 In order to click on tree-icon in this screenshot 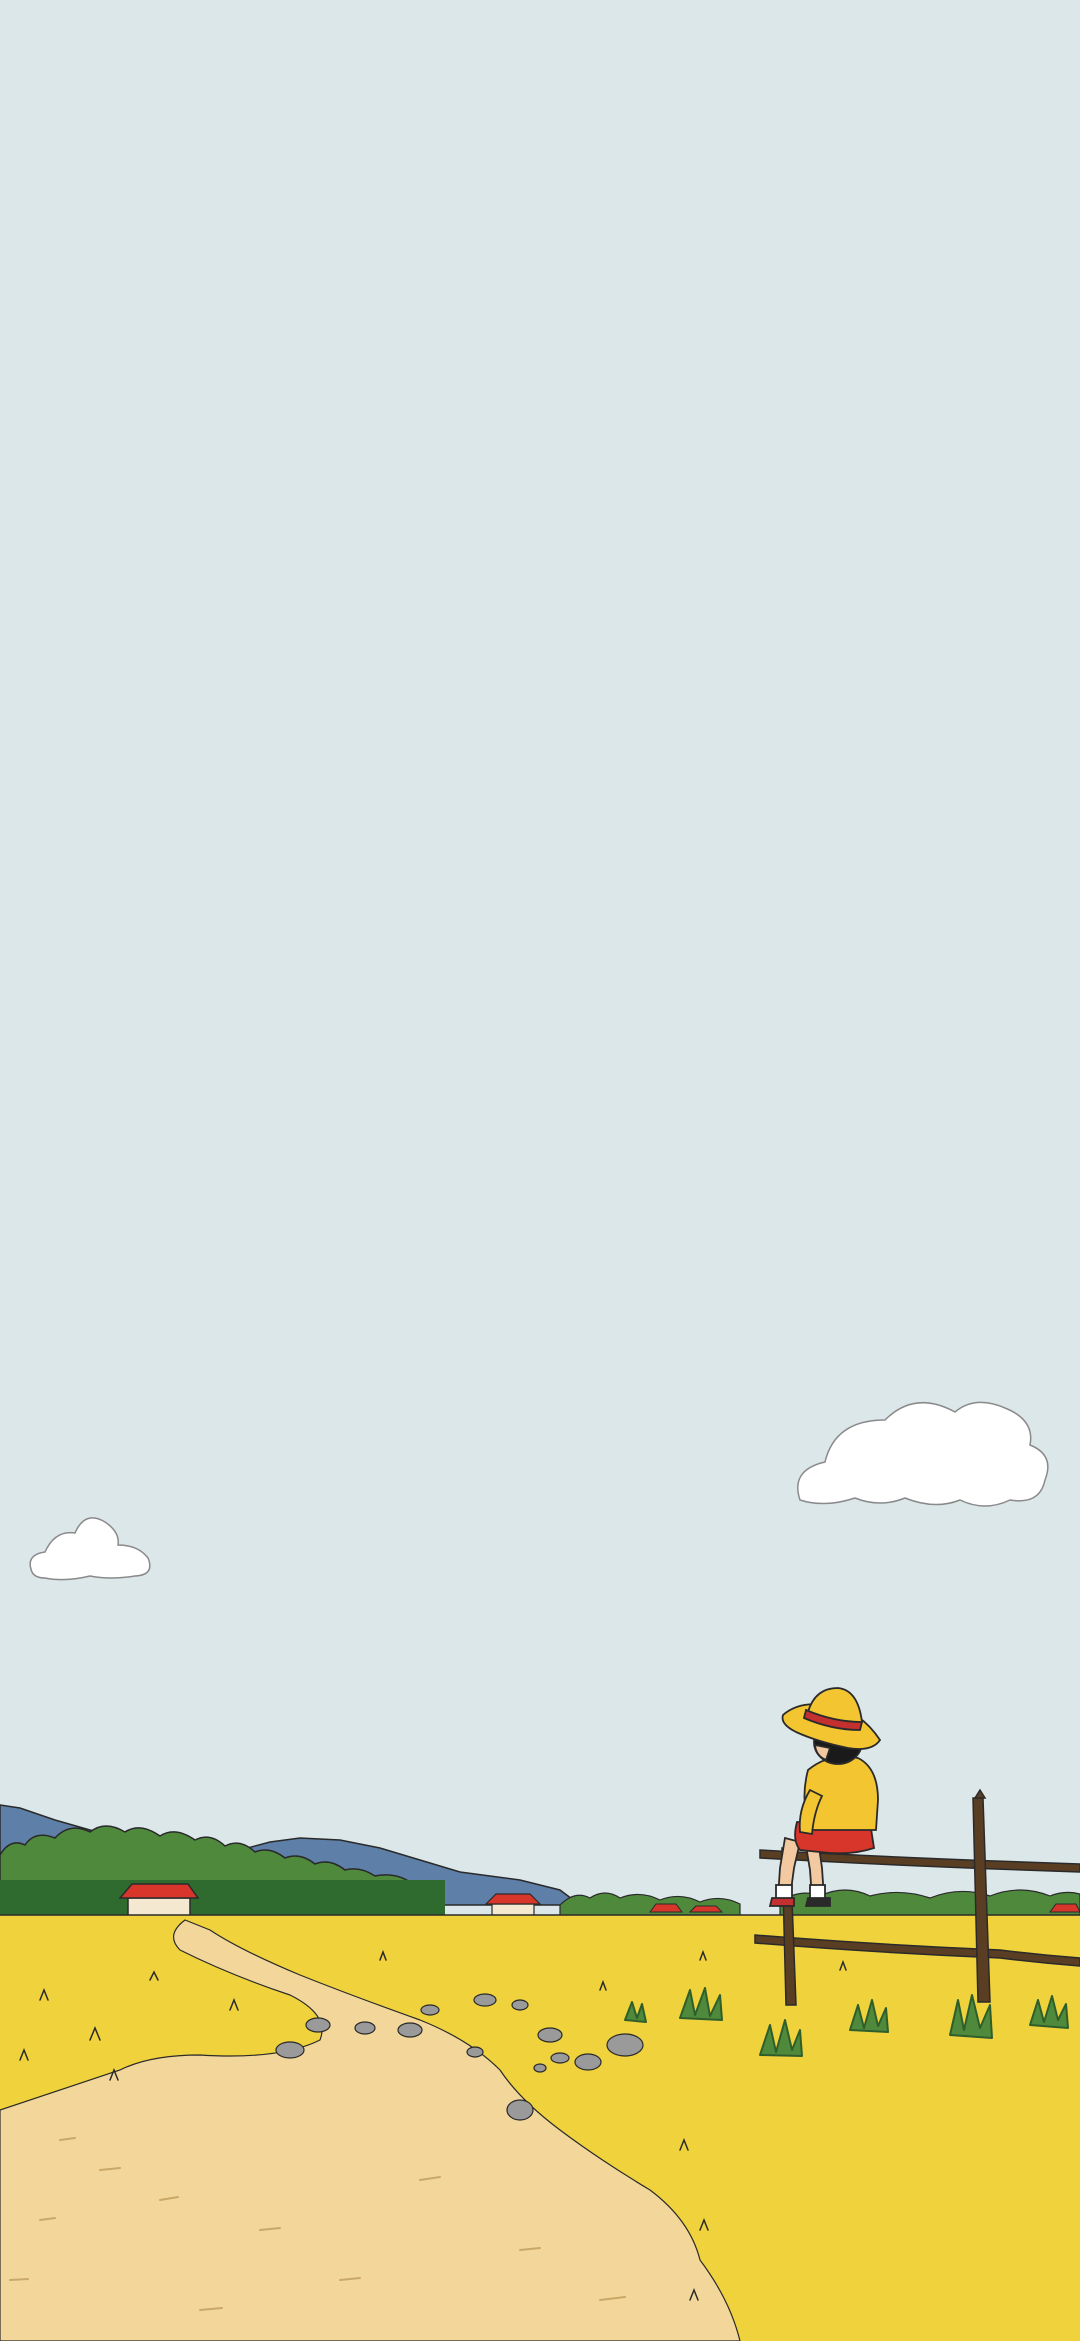, I will do `click(222, 1897)`.